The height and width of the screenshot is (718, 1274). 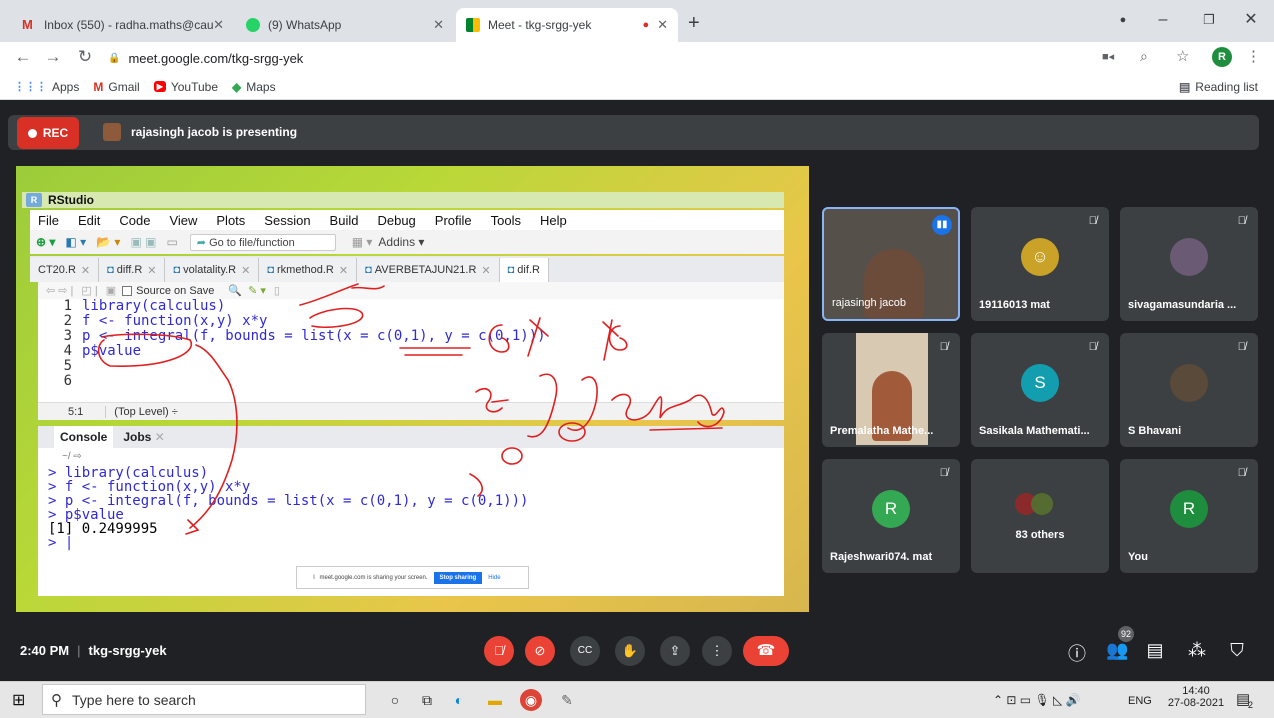 What do you see at coordinates (1237, 650) in the screenshot?
I see `host-controls-icon: ⛉` at bounding box center [1237, 650].